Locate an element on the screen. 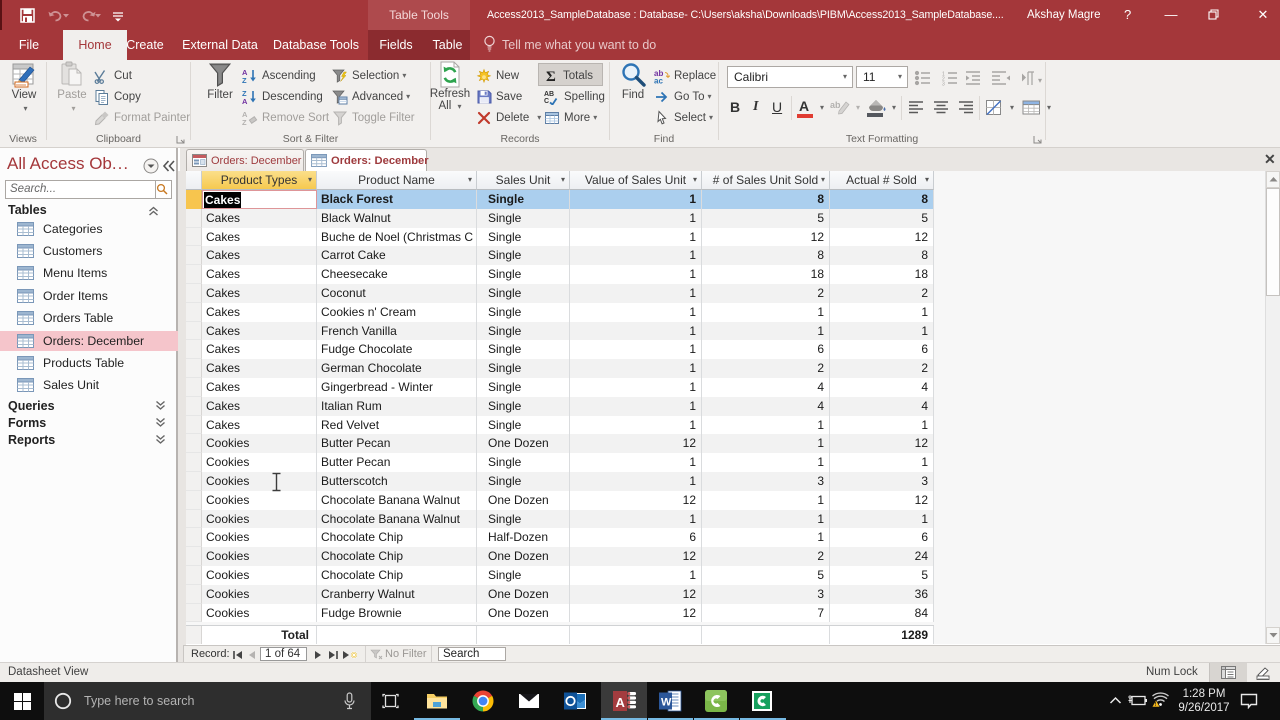 The width and height of the screenshot is (1280, 720). svg-text: 3 is located at coordinates (943, 84).